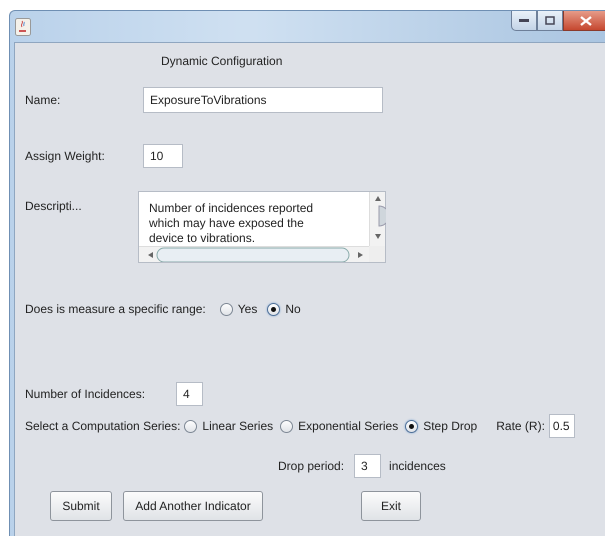 The width and height of the screenshot is (605, 536). I want to click on close-icon, so click(586, 21).